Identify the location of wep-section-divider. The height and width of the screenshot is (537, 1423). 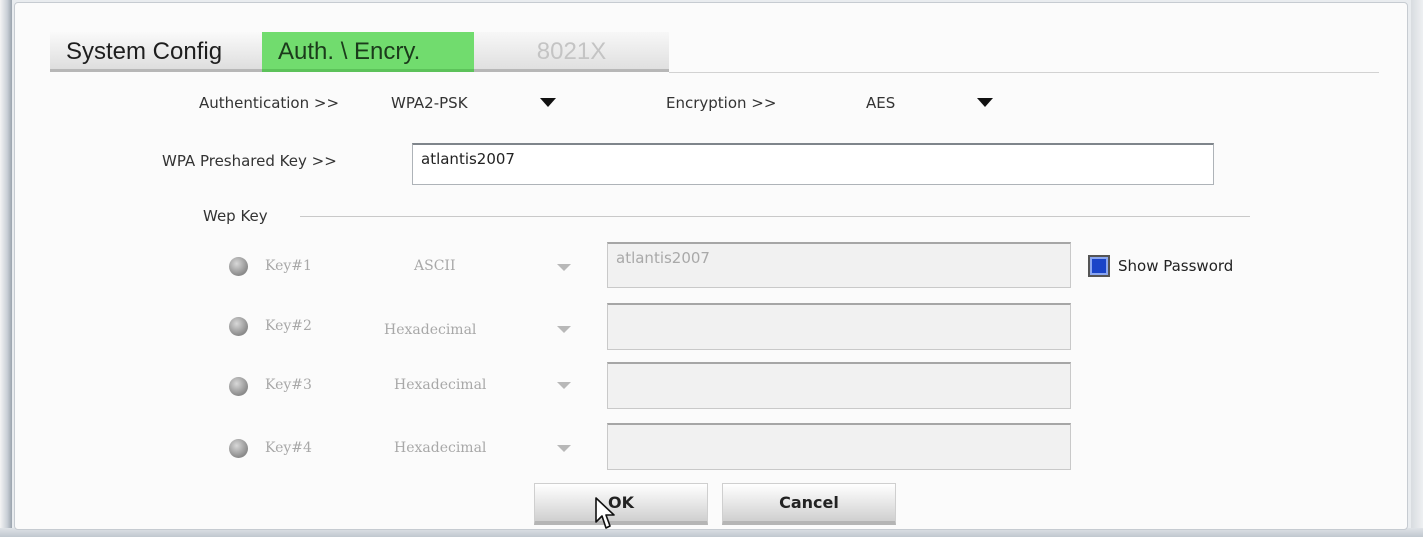
(775, 216).